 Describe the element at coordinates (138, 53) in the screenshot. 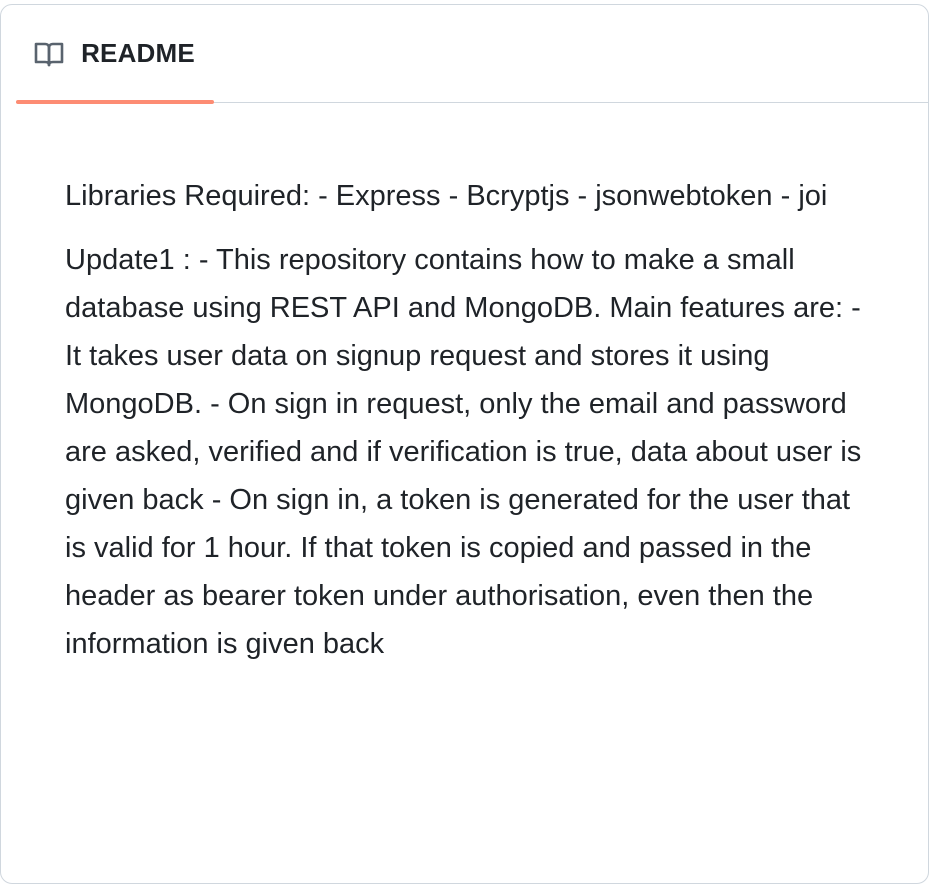

I see `tab-readme-label: README` at that location.